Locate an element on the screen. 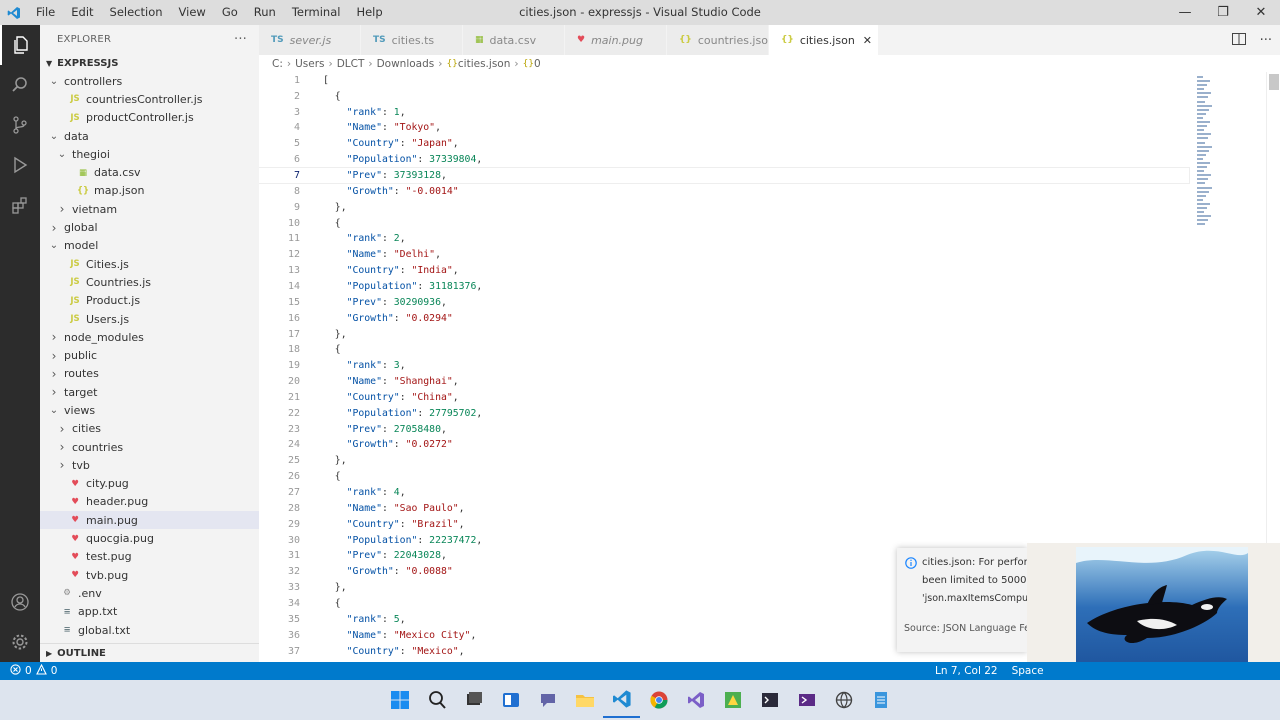  menu-item-edit: Edit is located at coordinates (82, 12).